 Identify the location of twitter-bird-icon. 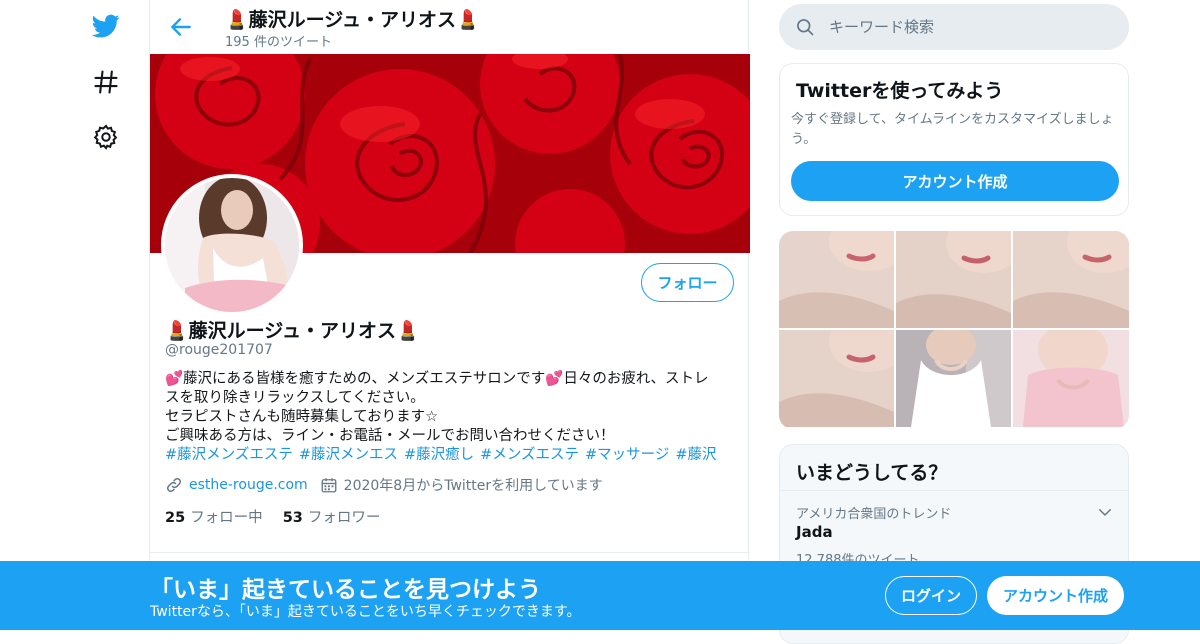
(106, 26).